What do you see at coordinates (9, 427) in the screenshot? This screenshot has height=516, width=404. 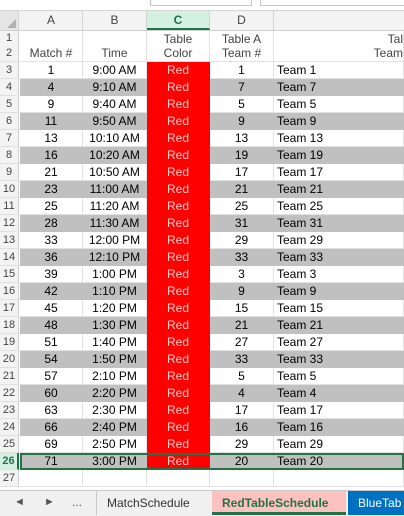 I see `row-header: 24` at bounding box center [9, 427].